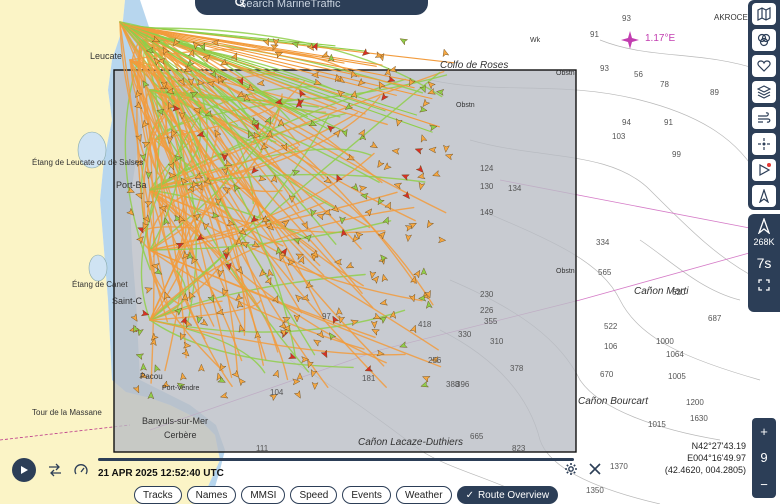 The height and width of the screenshot is (504, 780). What do you see at coordinates (55, 470) in the screenshot?
I see `swap-icon` at bounding box center [55, 470].